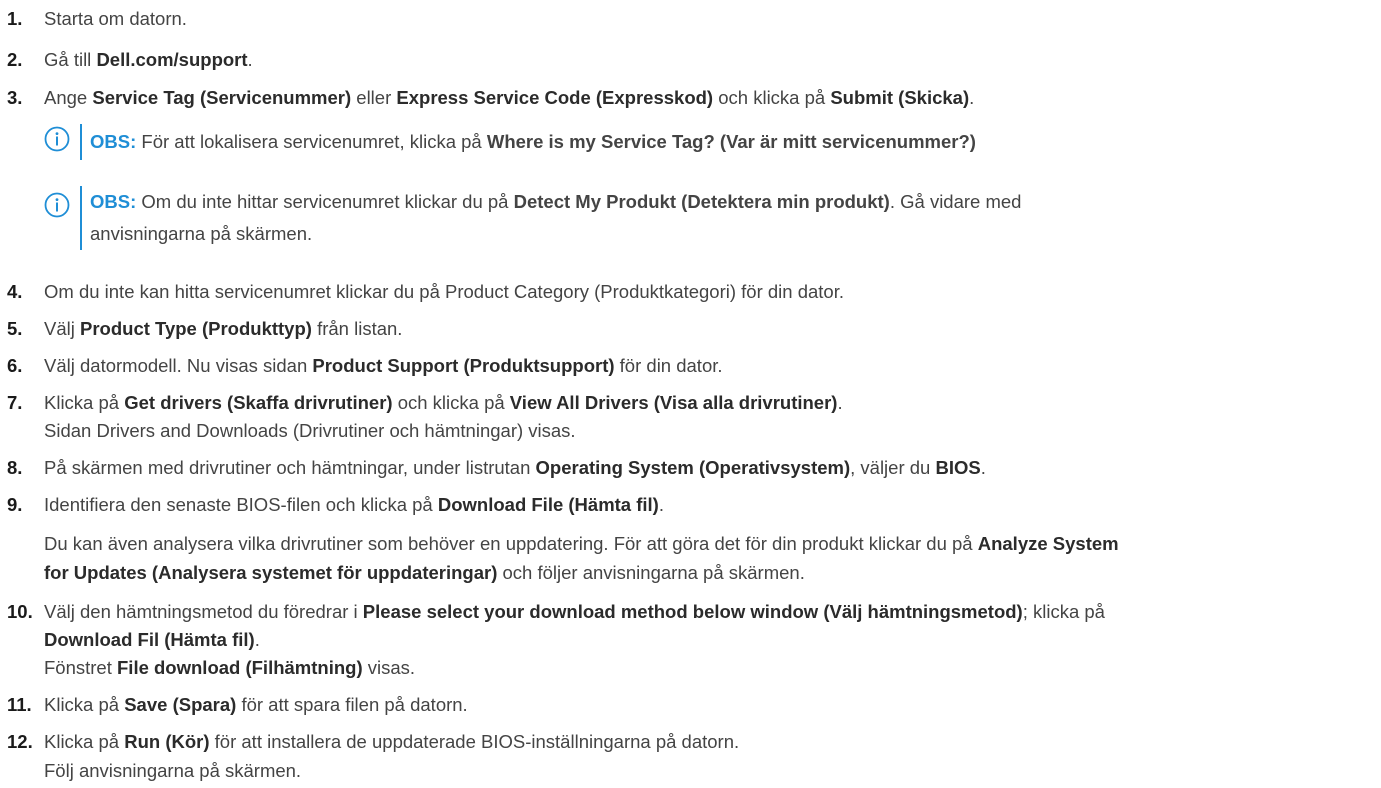 This screenshot has height=788, width=1381. I want to click on step-text-continuation: Följ anvisningarna på skärmen., so click(172, 771).